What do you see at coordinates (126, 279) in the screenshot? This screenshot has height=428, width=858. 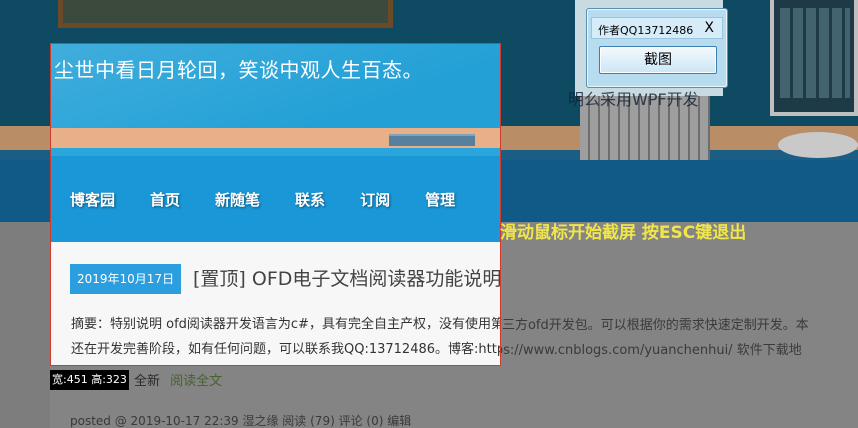 I see `post-date-badge: 2019年10月17日` at bounding box center [126, 279].